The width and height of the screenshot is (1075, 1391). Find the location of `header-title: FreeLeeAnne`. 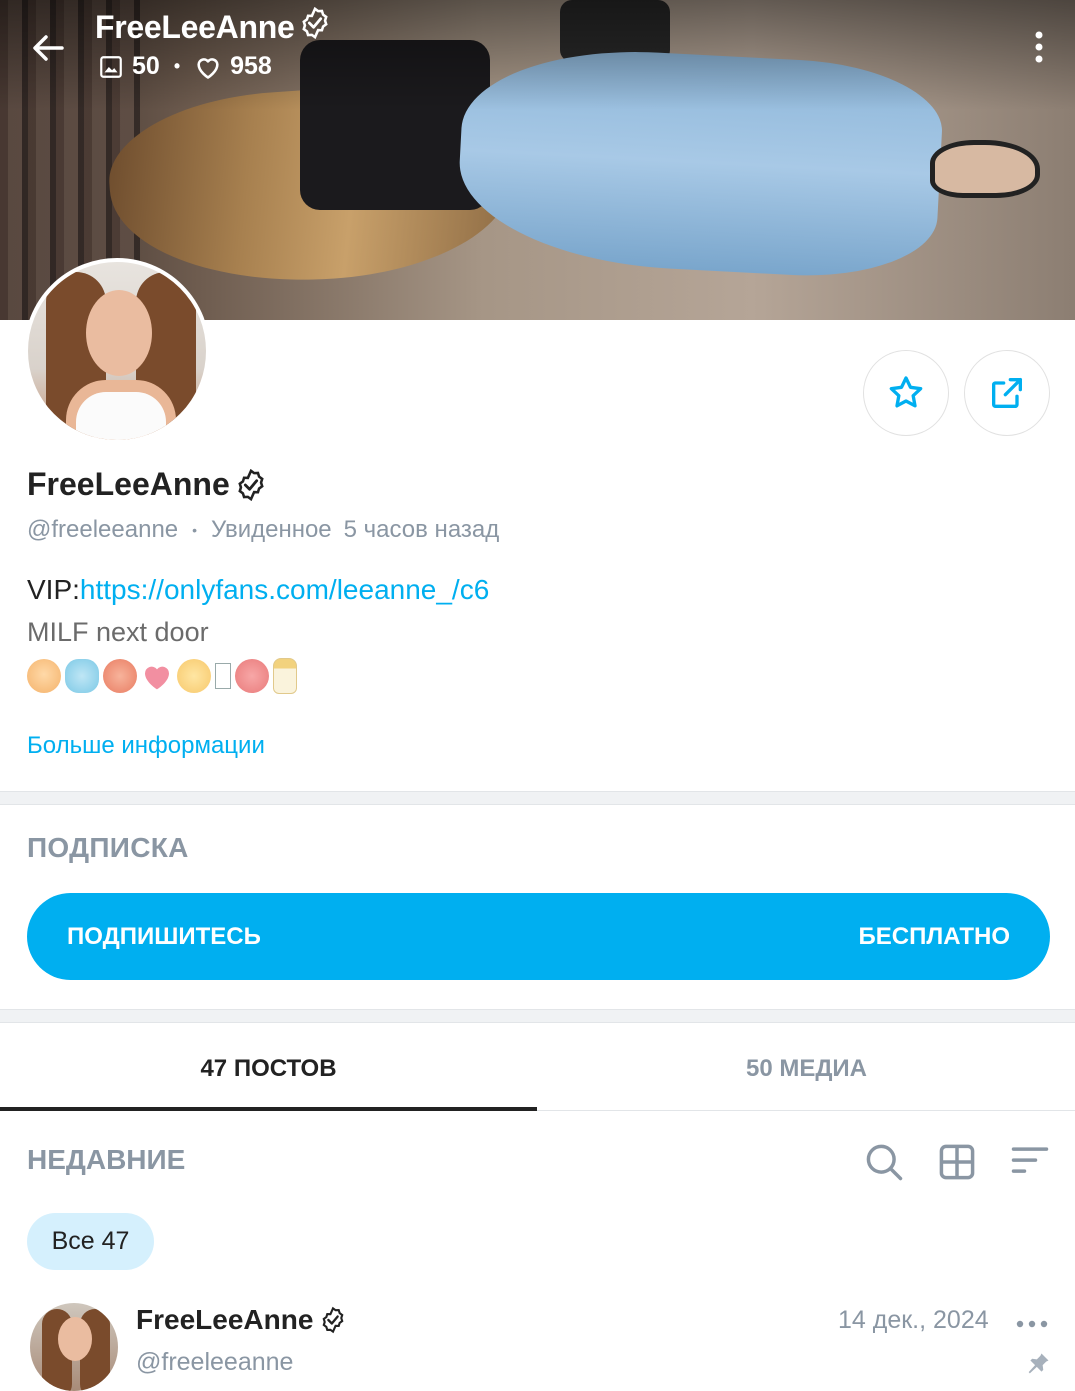

header-title: FreeLeeAnne is located at coordinates (213, 27).